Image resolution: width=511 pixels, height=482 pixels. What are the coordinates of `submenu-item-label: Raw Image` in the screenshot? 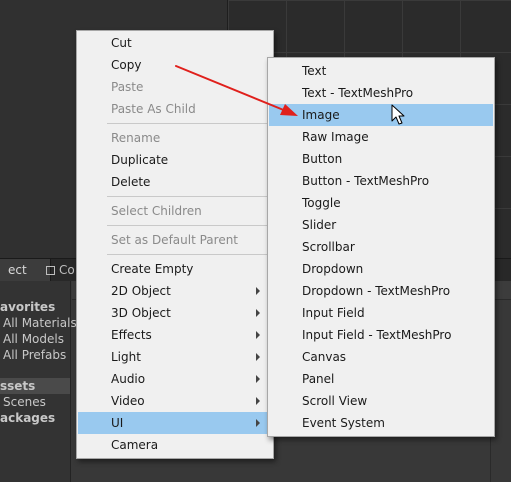 It's located at (335, 137).